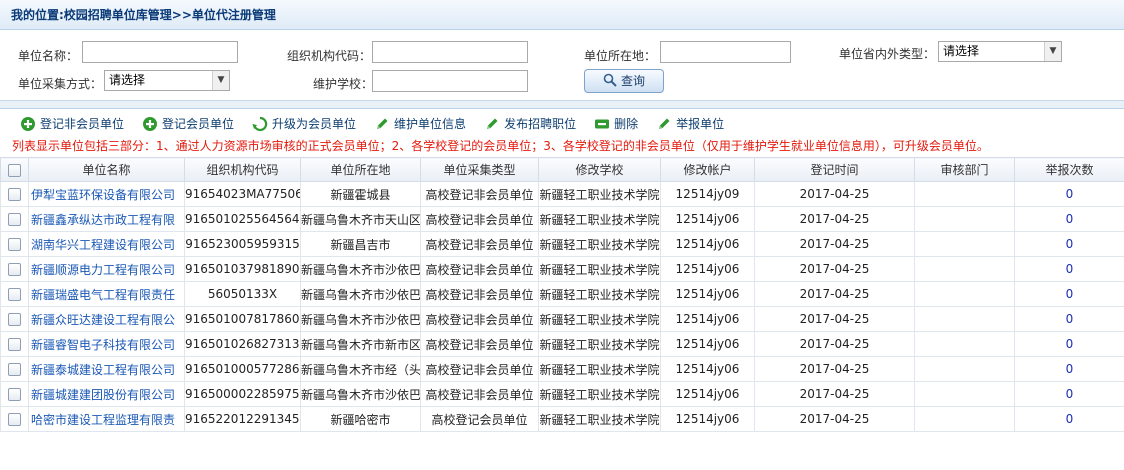  What do you see at coordinates (540, 124) in the screenshot?
I see `post-job-label: 发布招聘职位` at bounding box center [540, 124].